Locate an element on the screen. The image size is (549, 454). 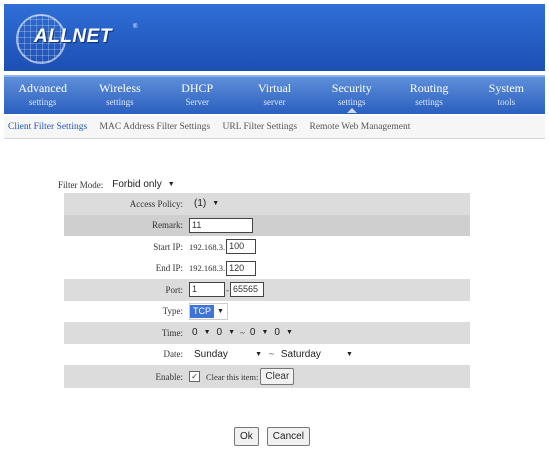
nav-label: System is located at coordinates (506, 88).